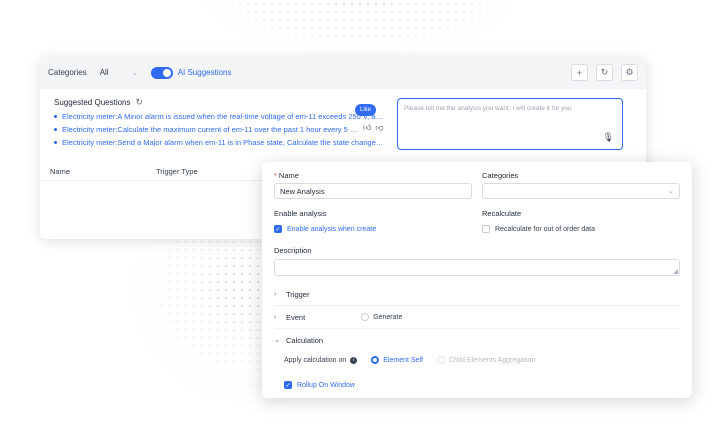  What do you see at coordinates (367, 128) in the screenshot?
I see `thumbs-up-icon: 👍︎` at bounding box center [367, 128].